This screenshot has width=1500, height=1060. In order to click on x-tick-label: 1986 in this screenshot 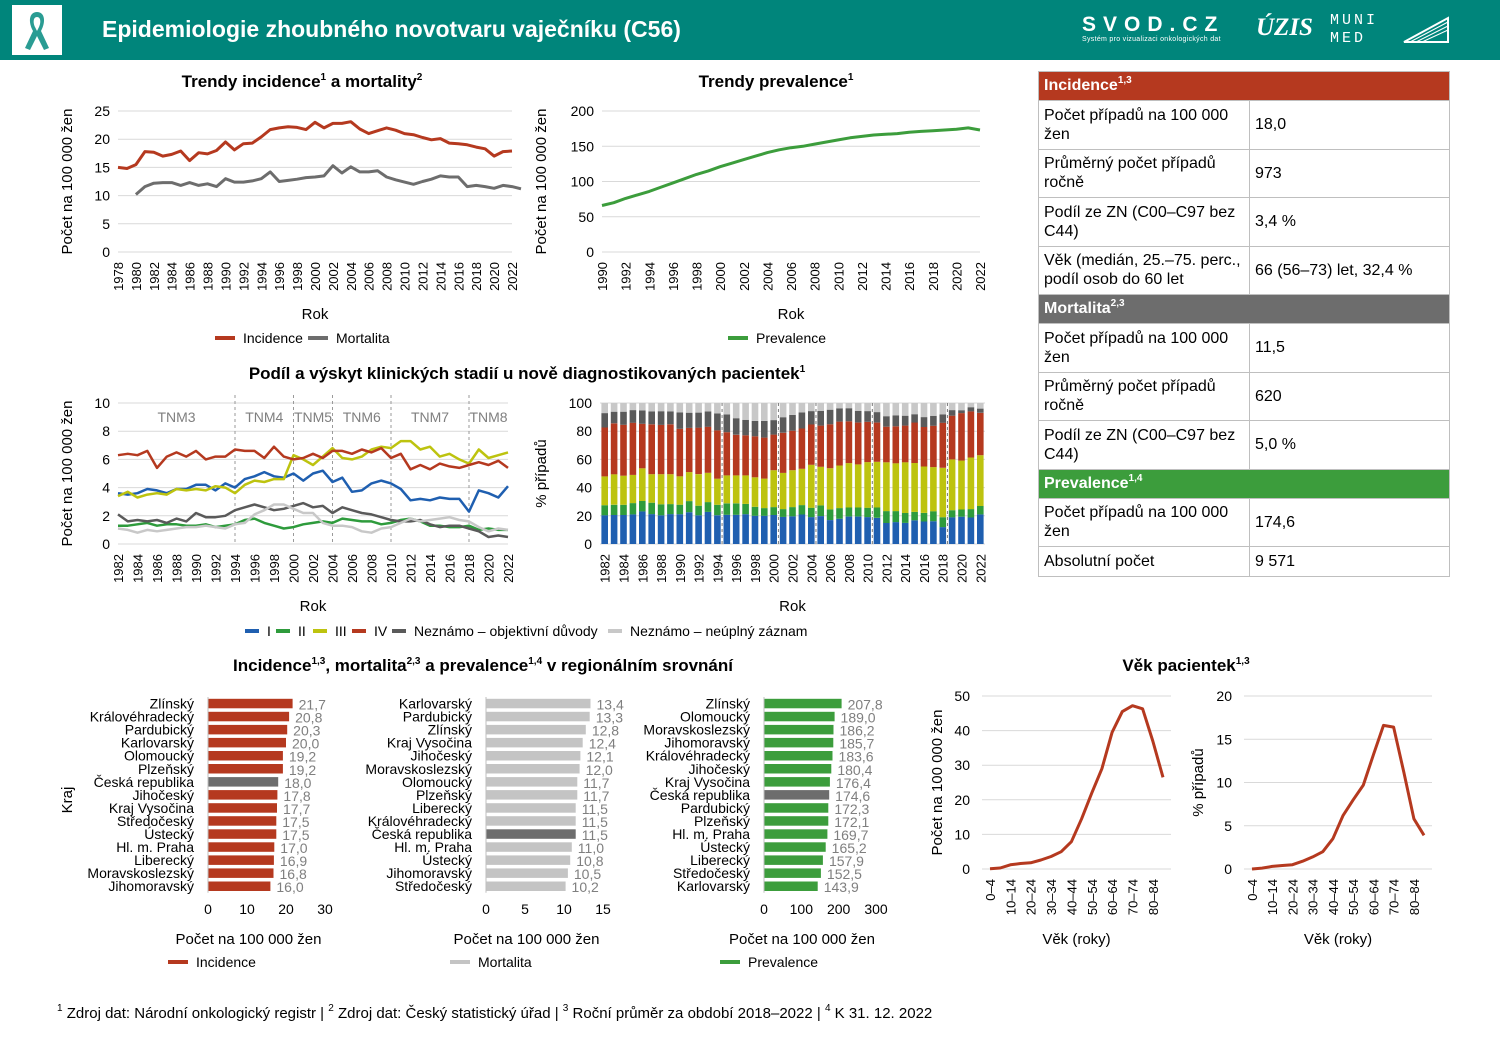, I will do `click(642, 568)`.